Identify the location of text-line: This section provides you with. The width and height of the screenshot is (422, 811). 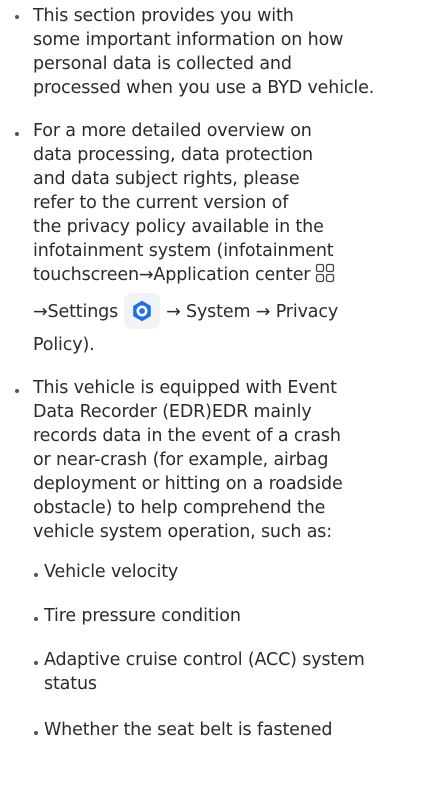
(163, 16).